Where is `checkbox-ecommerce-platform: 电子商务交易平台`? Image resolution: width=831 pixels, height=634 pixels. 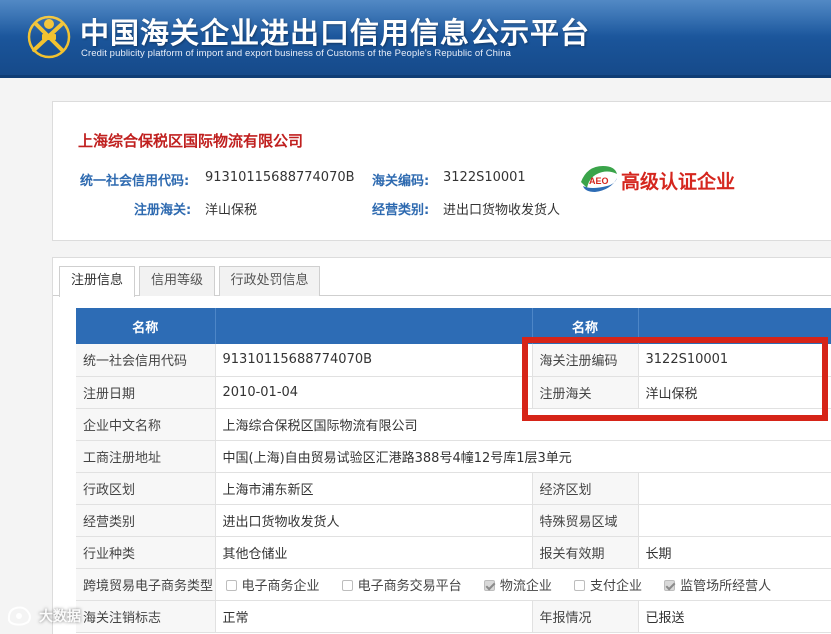 checkbox-ecommerce-platform: 电子商务交易平台 is located at coordinates (401, 584).